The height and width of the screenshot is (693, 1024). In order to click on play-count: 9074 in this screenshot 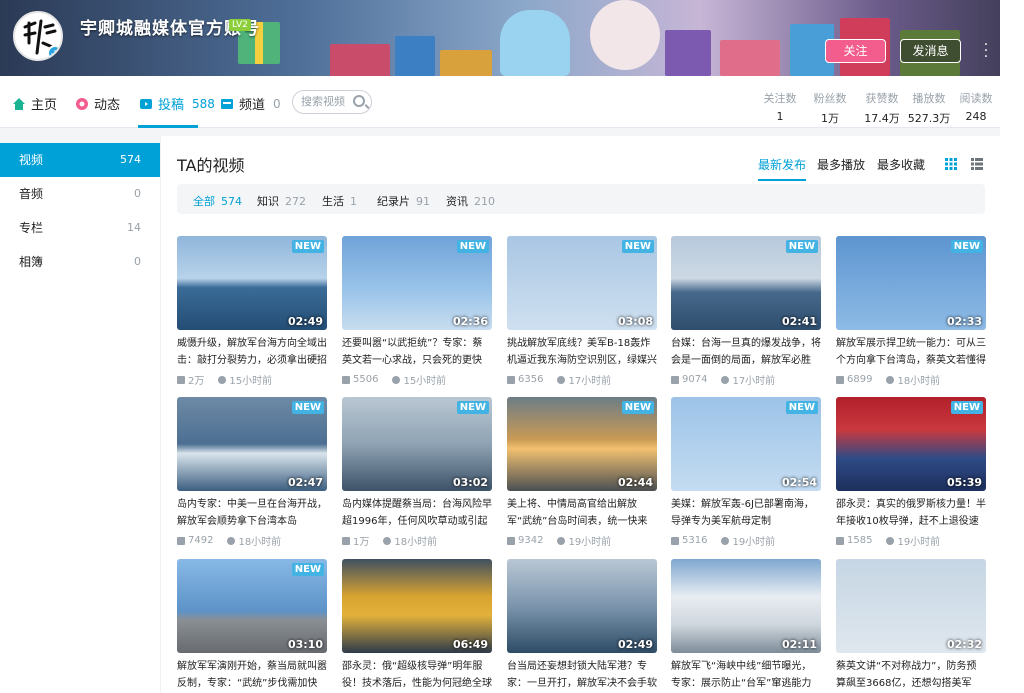, I will do `click(689, 379)`.